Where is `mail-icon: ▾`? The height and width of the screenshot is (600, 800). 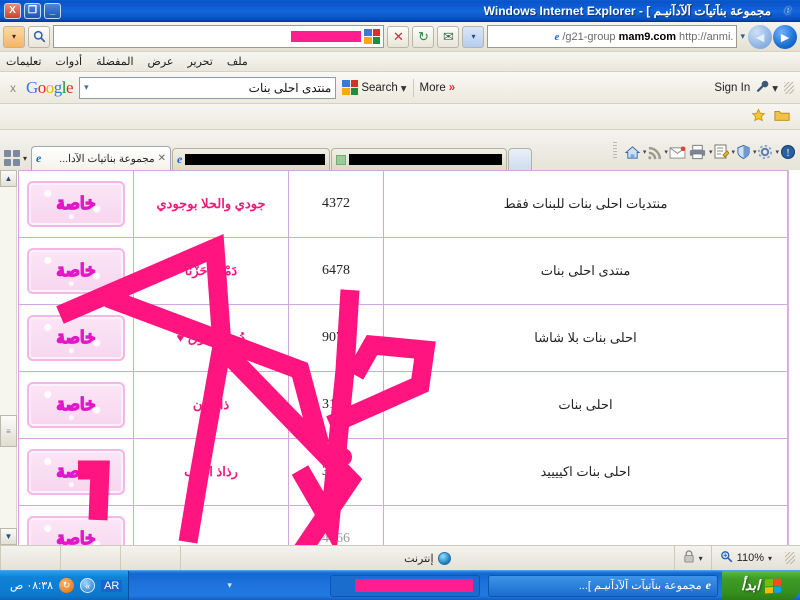 mail-icon: ▾ is located at coordinates (675, 152).